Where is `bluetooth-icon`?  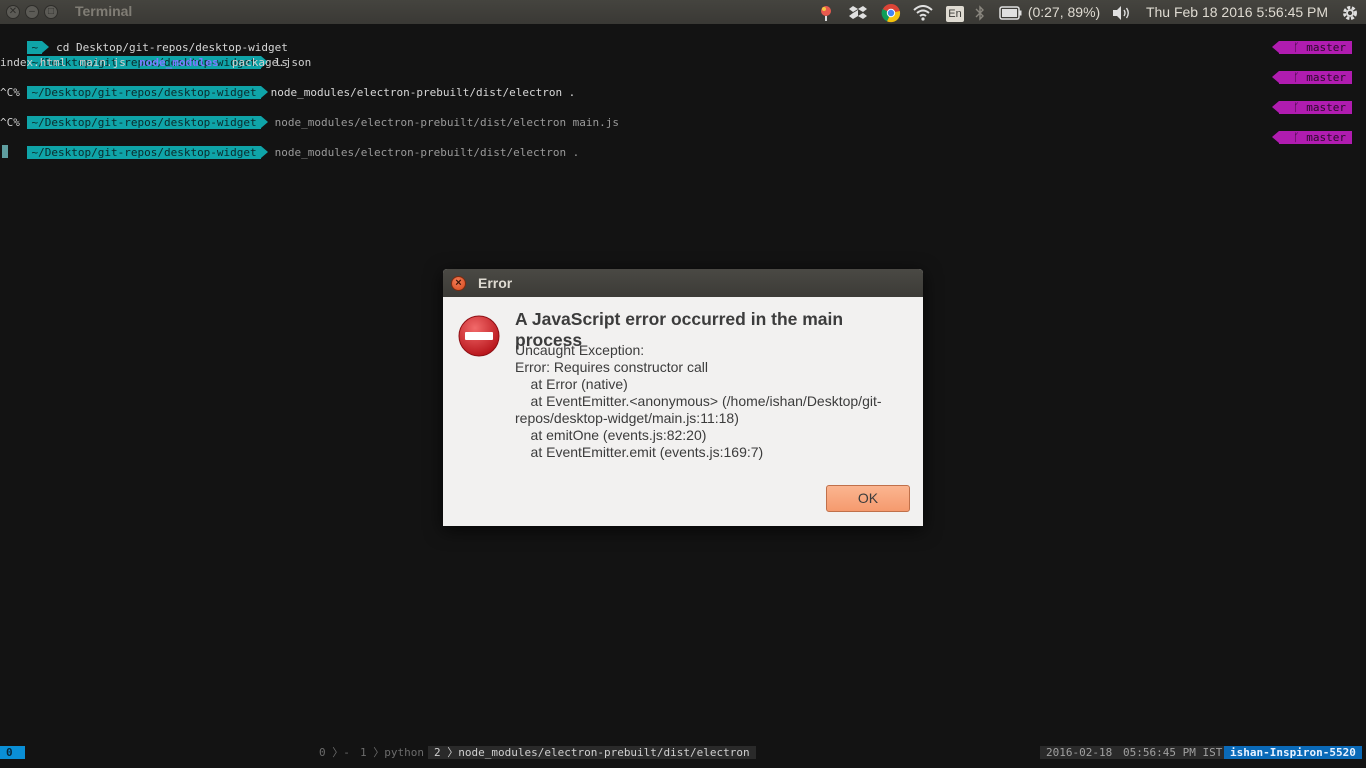
bluetooth-icon is located at coordinates (980, 12).